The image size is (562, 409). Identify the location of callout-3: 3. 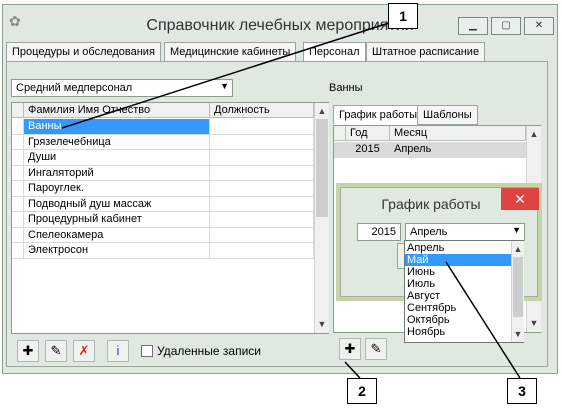
(522, 391).